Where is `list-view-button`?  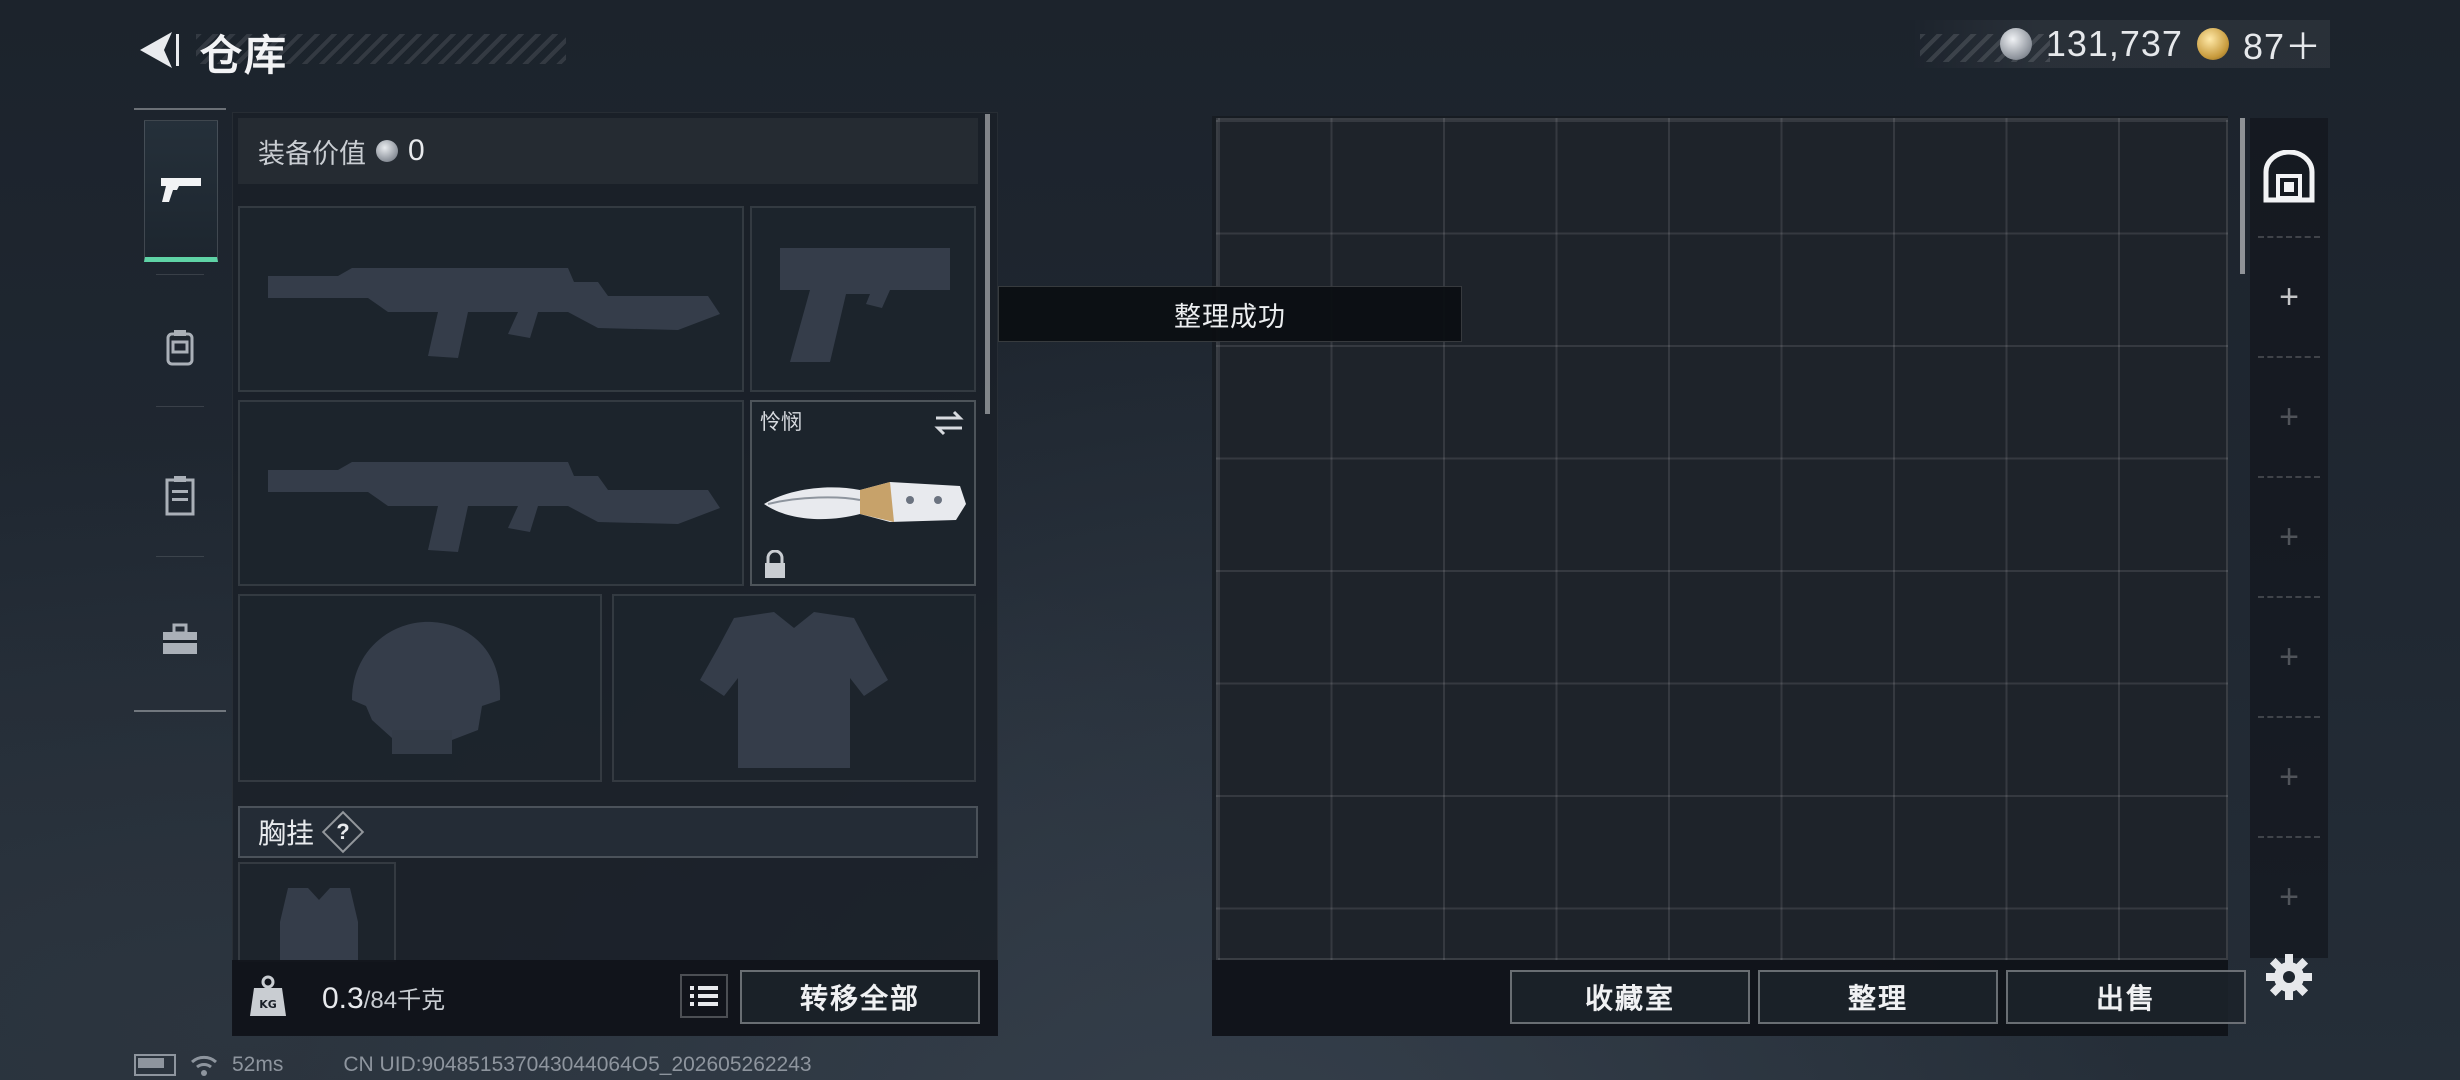
list-view-button is located at coordinates (704, 996).